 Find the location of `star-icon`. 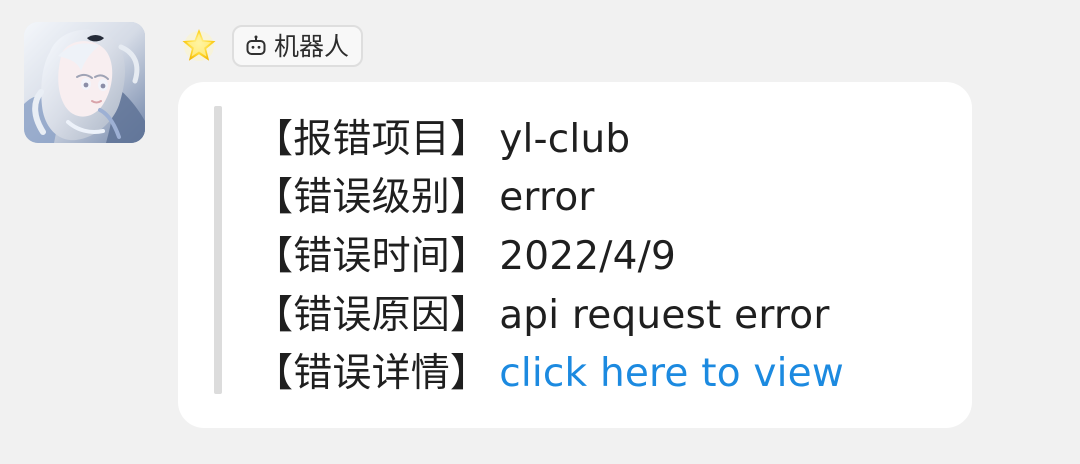

star-icon is located at coordinates (199, 45).